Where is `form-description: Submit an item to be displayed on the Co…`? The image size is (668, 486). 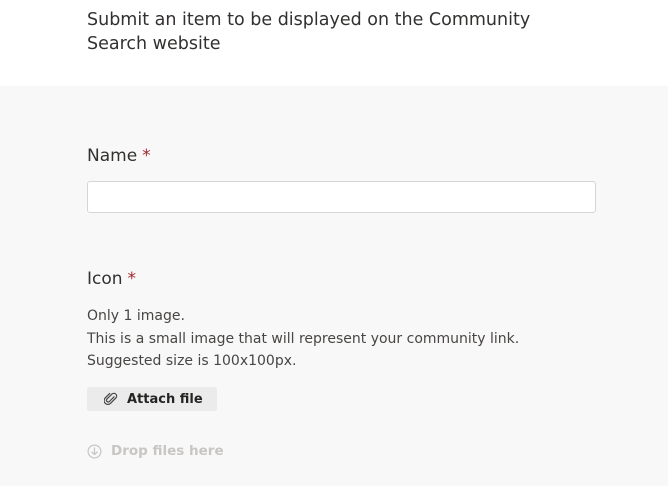
form-description: Submit an item to be displayed on the Co… is located at coordinates (309, 32).